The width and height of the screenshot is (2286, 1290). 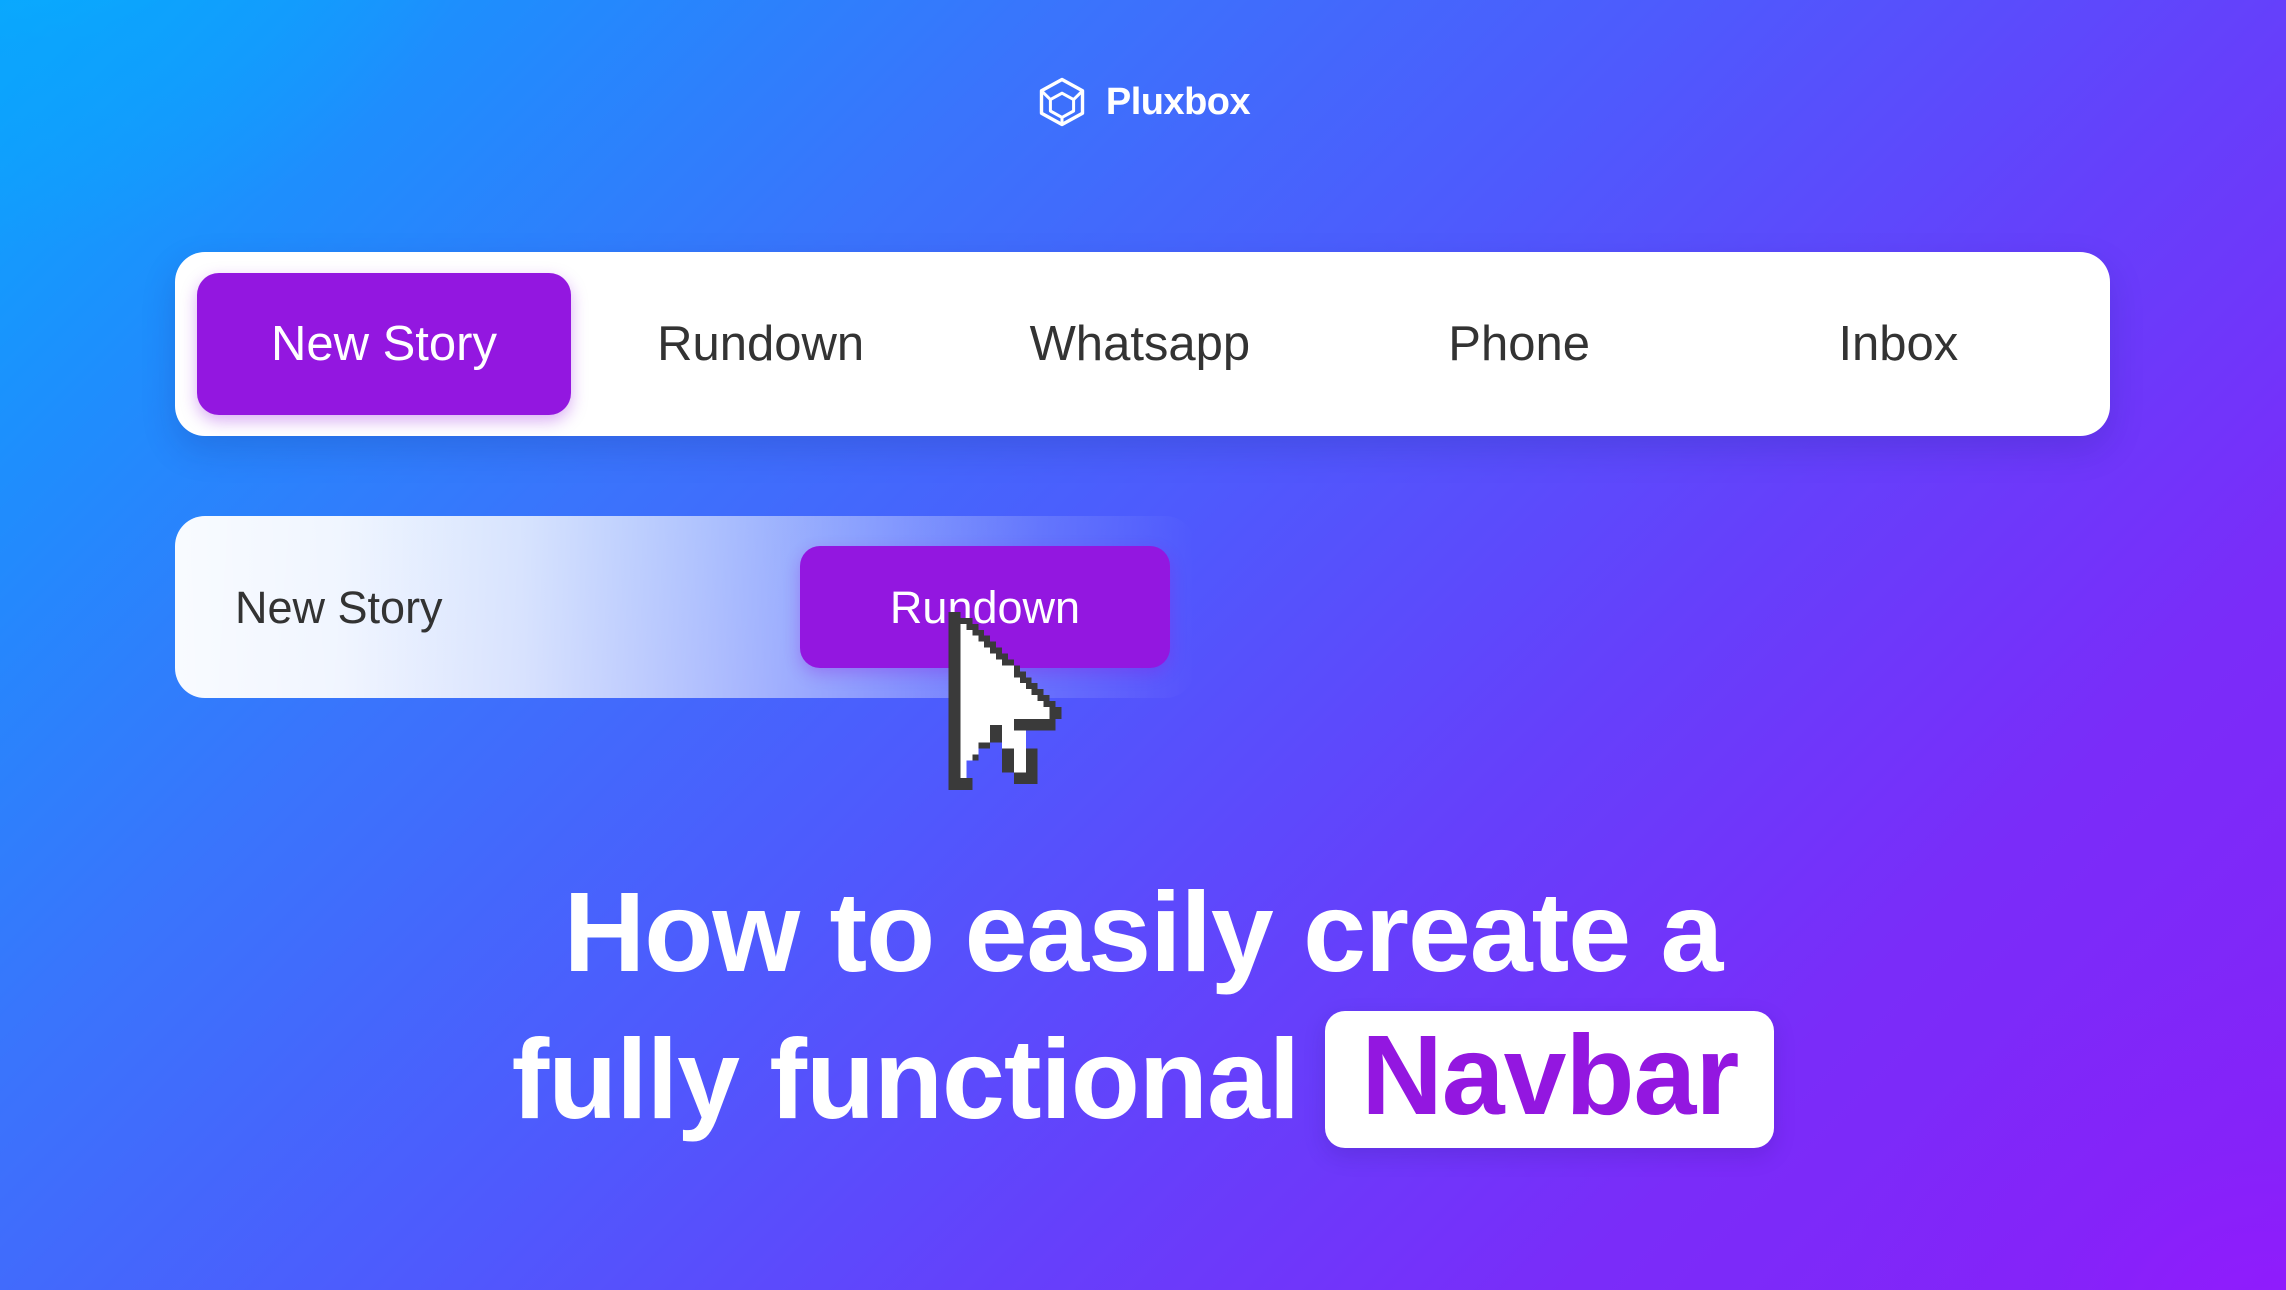 I want to click on headline-line-2: fully functional Navbar, so click(x=1143, y=1079).